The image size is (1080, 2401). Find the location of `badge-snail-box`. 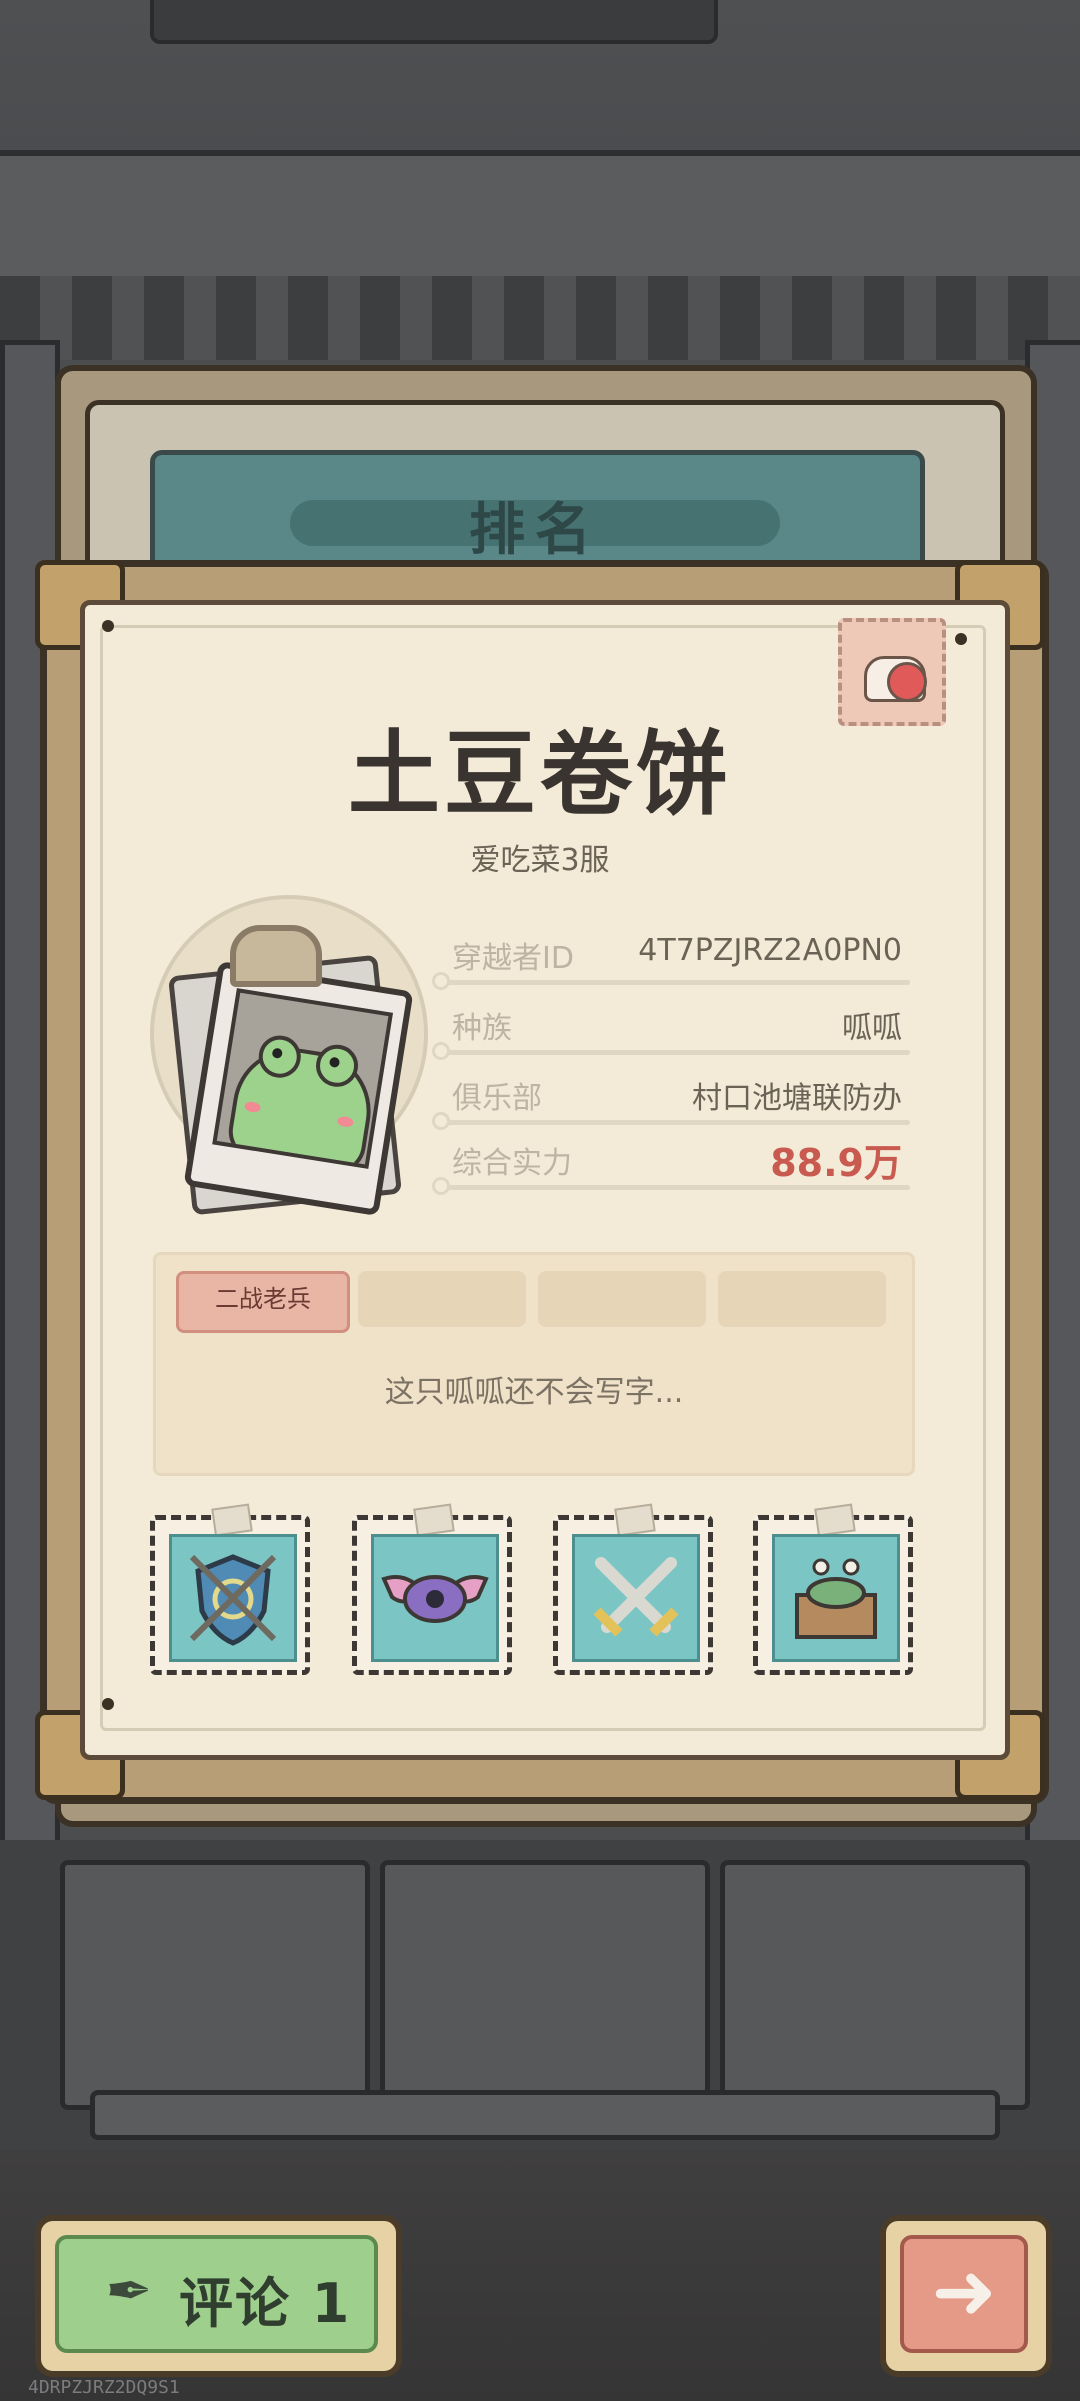

badge-snail-box is located at coordinates (833, 1589).